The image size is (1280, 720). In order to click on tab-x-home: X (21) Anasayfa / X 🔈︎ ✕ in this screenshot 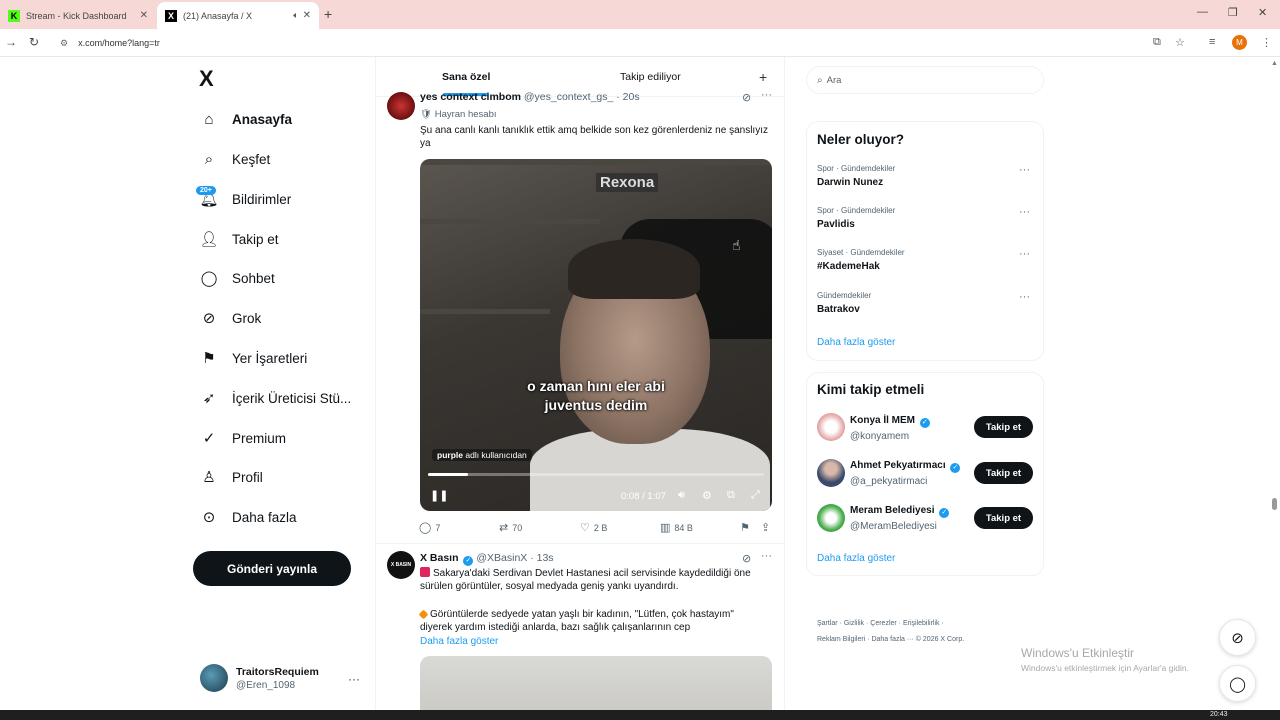, I will do `click(238, 15)`.